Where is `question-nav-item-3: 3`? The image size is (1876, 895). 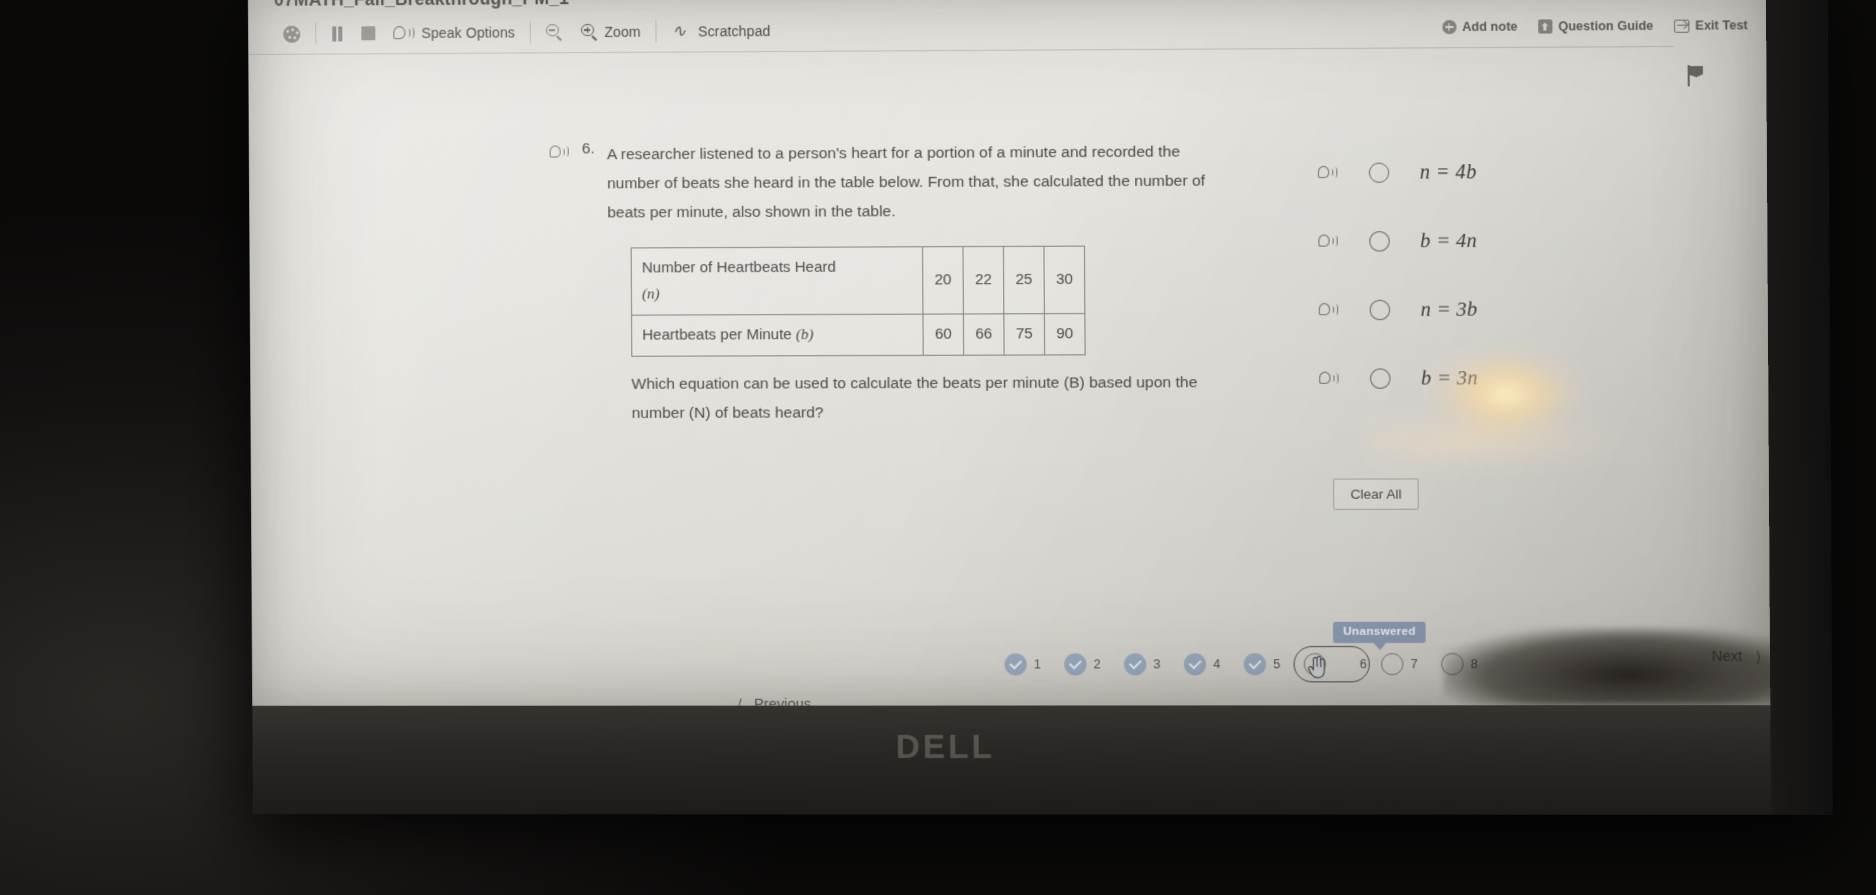
question-nav-item-3: 3 is located at coordinates (1153, 664).